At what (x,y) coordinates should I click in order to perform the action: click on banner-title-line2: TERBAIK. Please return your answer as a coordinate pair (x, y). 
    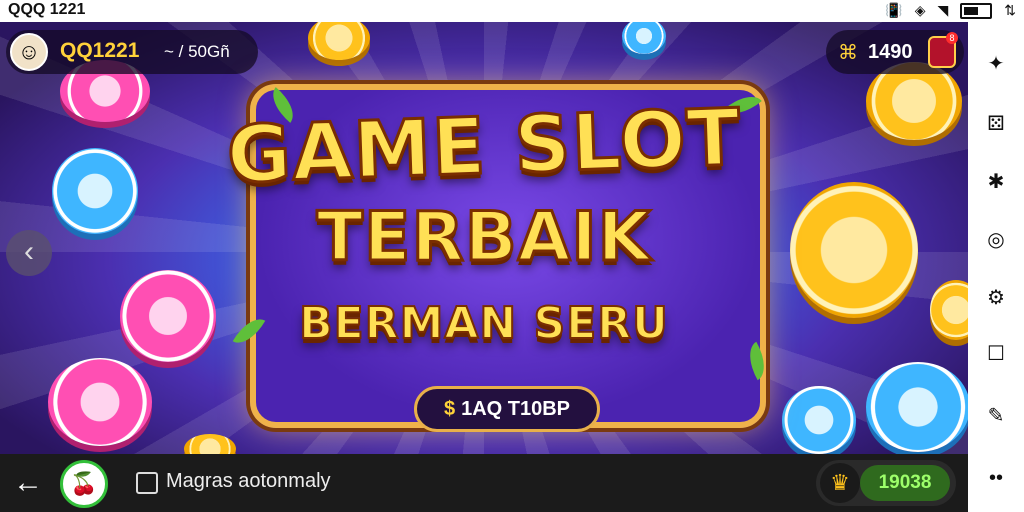
    Looking at the image, I should click on (483, 238).